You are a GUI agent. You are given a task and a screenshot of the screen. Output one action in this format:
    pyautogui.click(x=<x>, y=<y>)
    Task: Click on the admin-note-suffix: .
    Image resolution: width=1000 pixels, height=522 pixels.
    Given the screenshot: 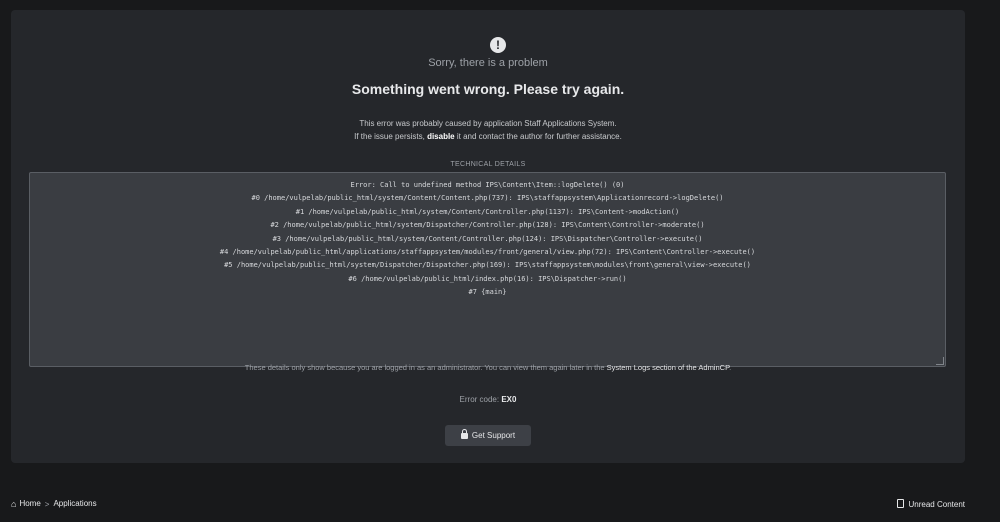 What is the action you would take?
    pyautogui.click(x=730, y=367)
    